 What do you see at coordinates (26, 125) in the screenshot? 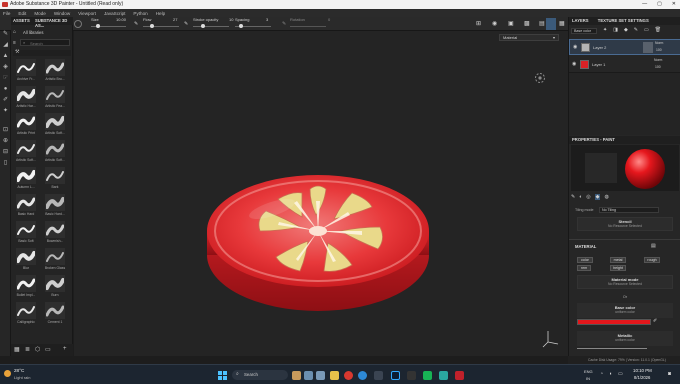
I see `brush-item: Artistic Print` at bounding box center [26, 125].